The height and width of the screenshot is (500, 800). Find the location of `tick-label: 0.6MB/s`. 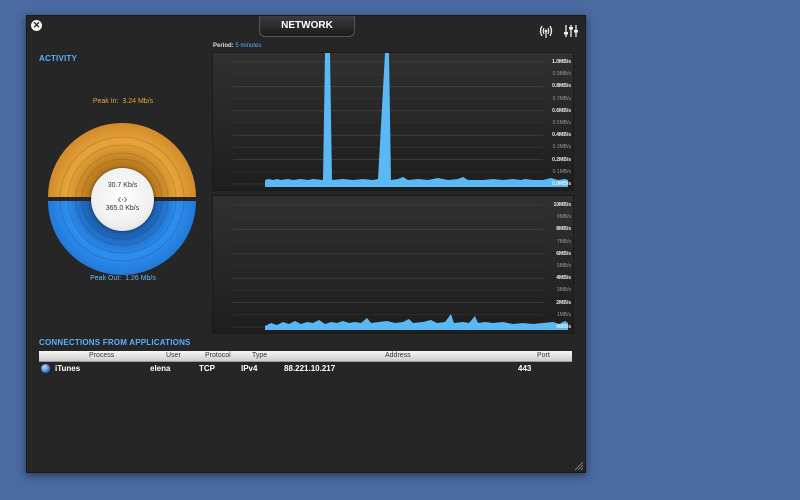

tick-label: 0.6MB/s is located at coordinates (561, 110).